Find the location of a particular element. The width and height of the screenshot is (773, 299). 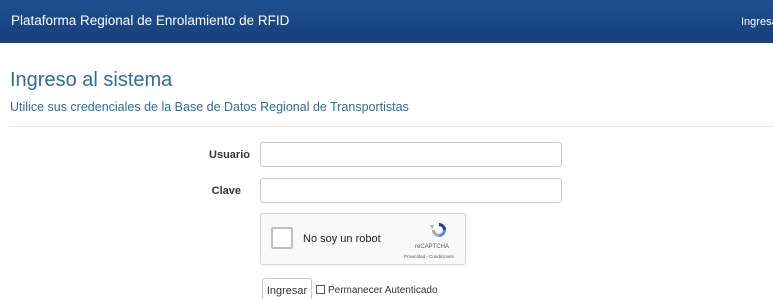

remember-me-option: Permanecer Autenticado is located at coordinates (377, 290).